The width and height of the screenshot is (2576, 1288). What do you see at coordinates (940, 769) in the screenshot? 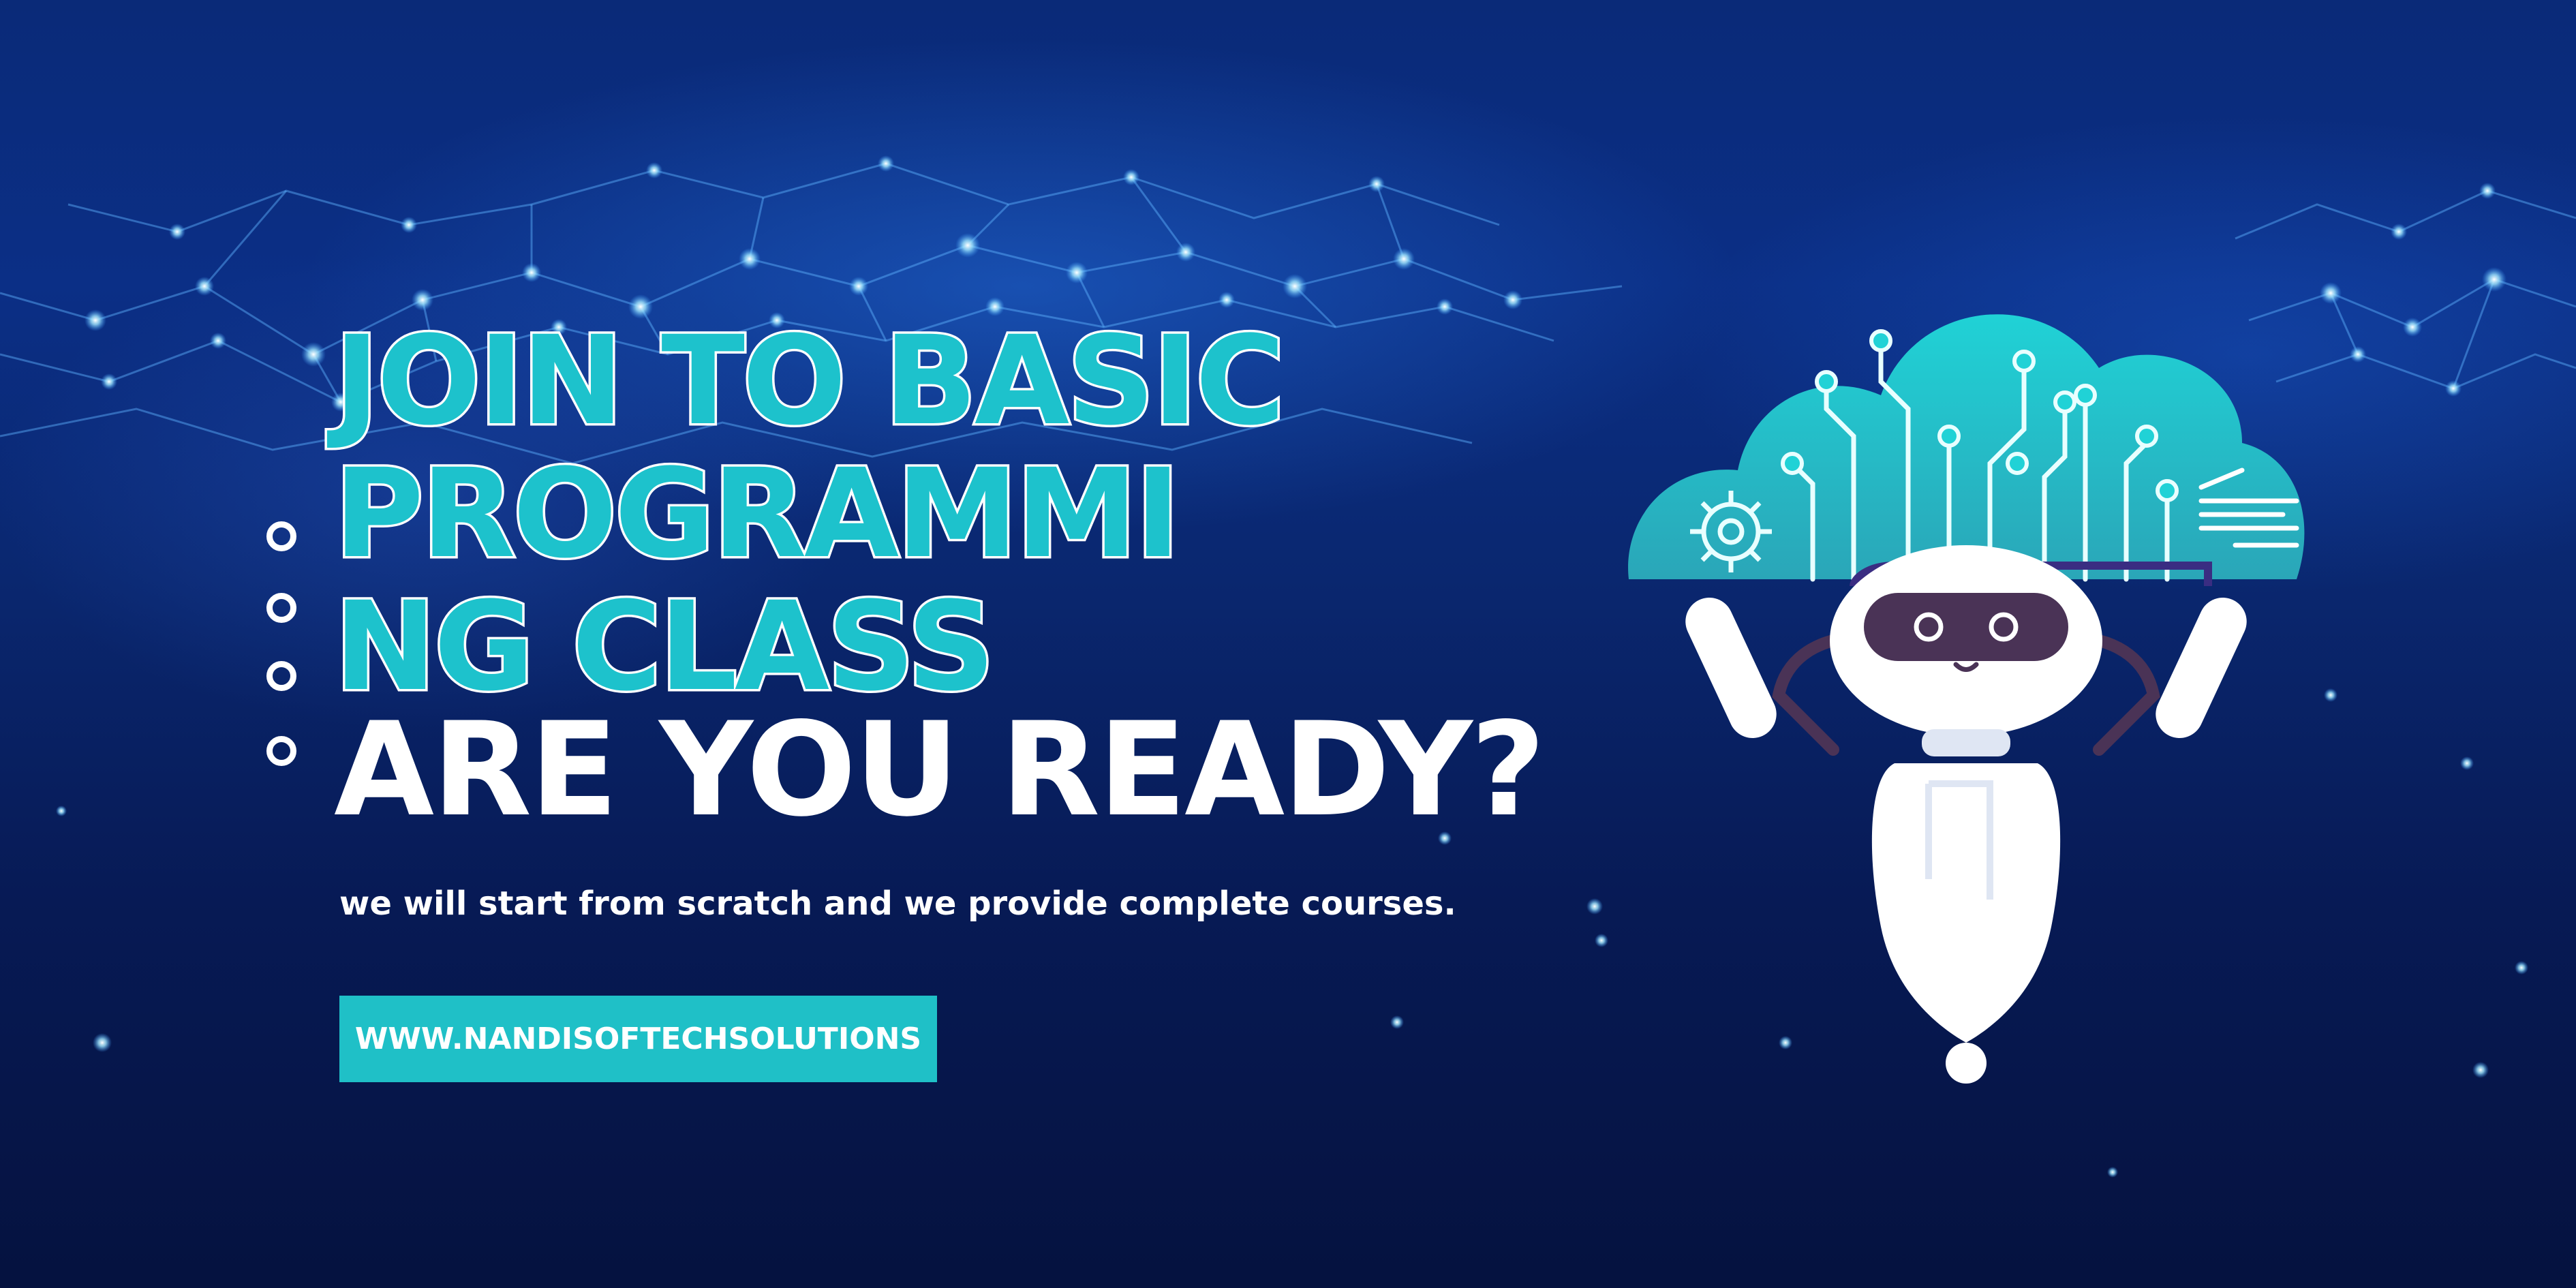
I see `subheadline: ARE YOU READY?` at bounding box center [940, 769].